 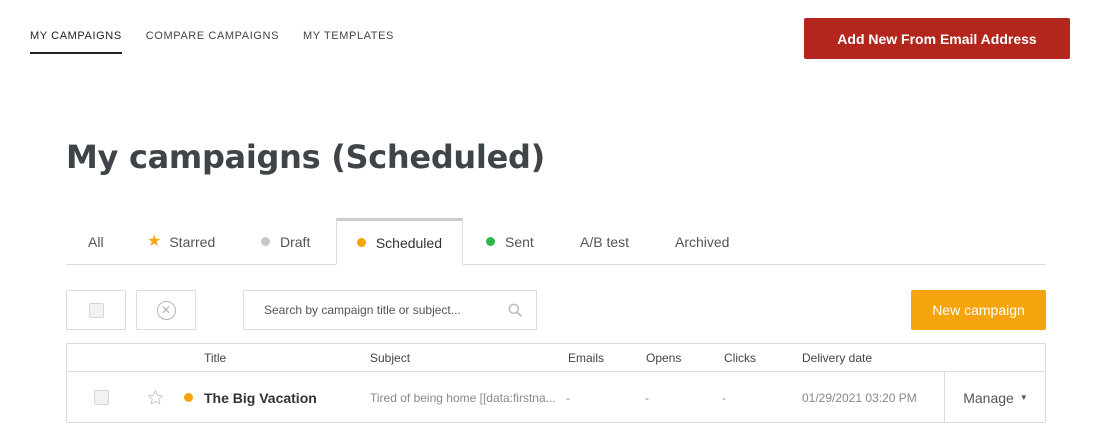 What do you see at coordinates (586, 358) in the screenshot?
I see `column-header-emails: Emails` at bounding box center [586, 358].